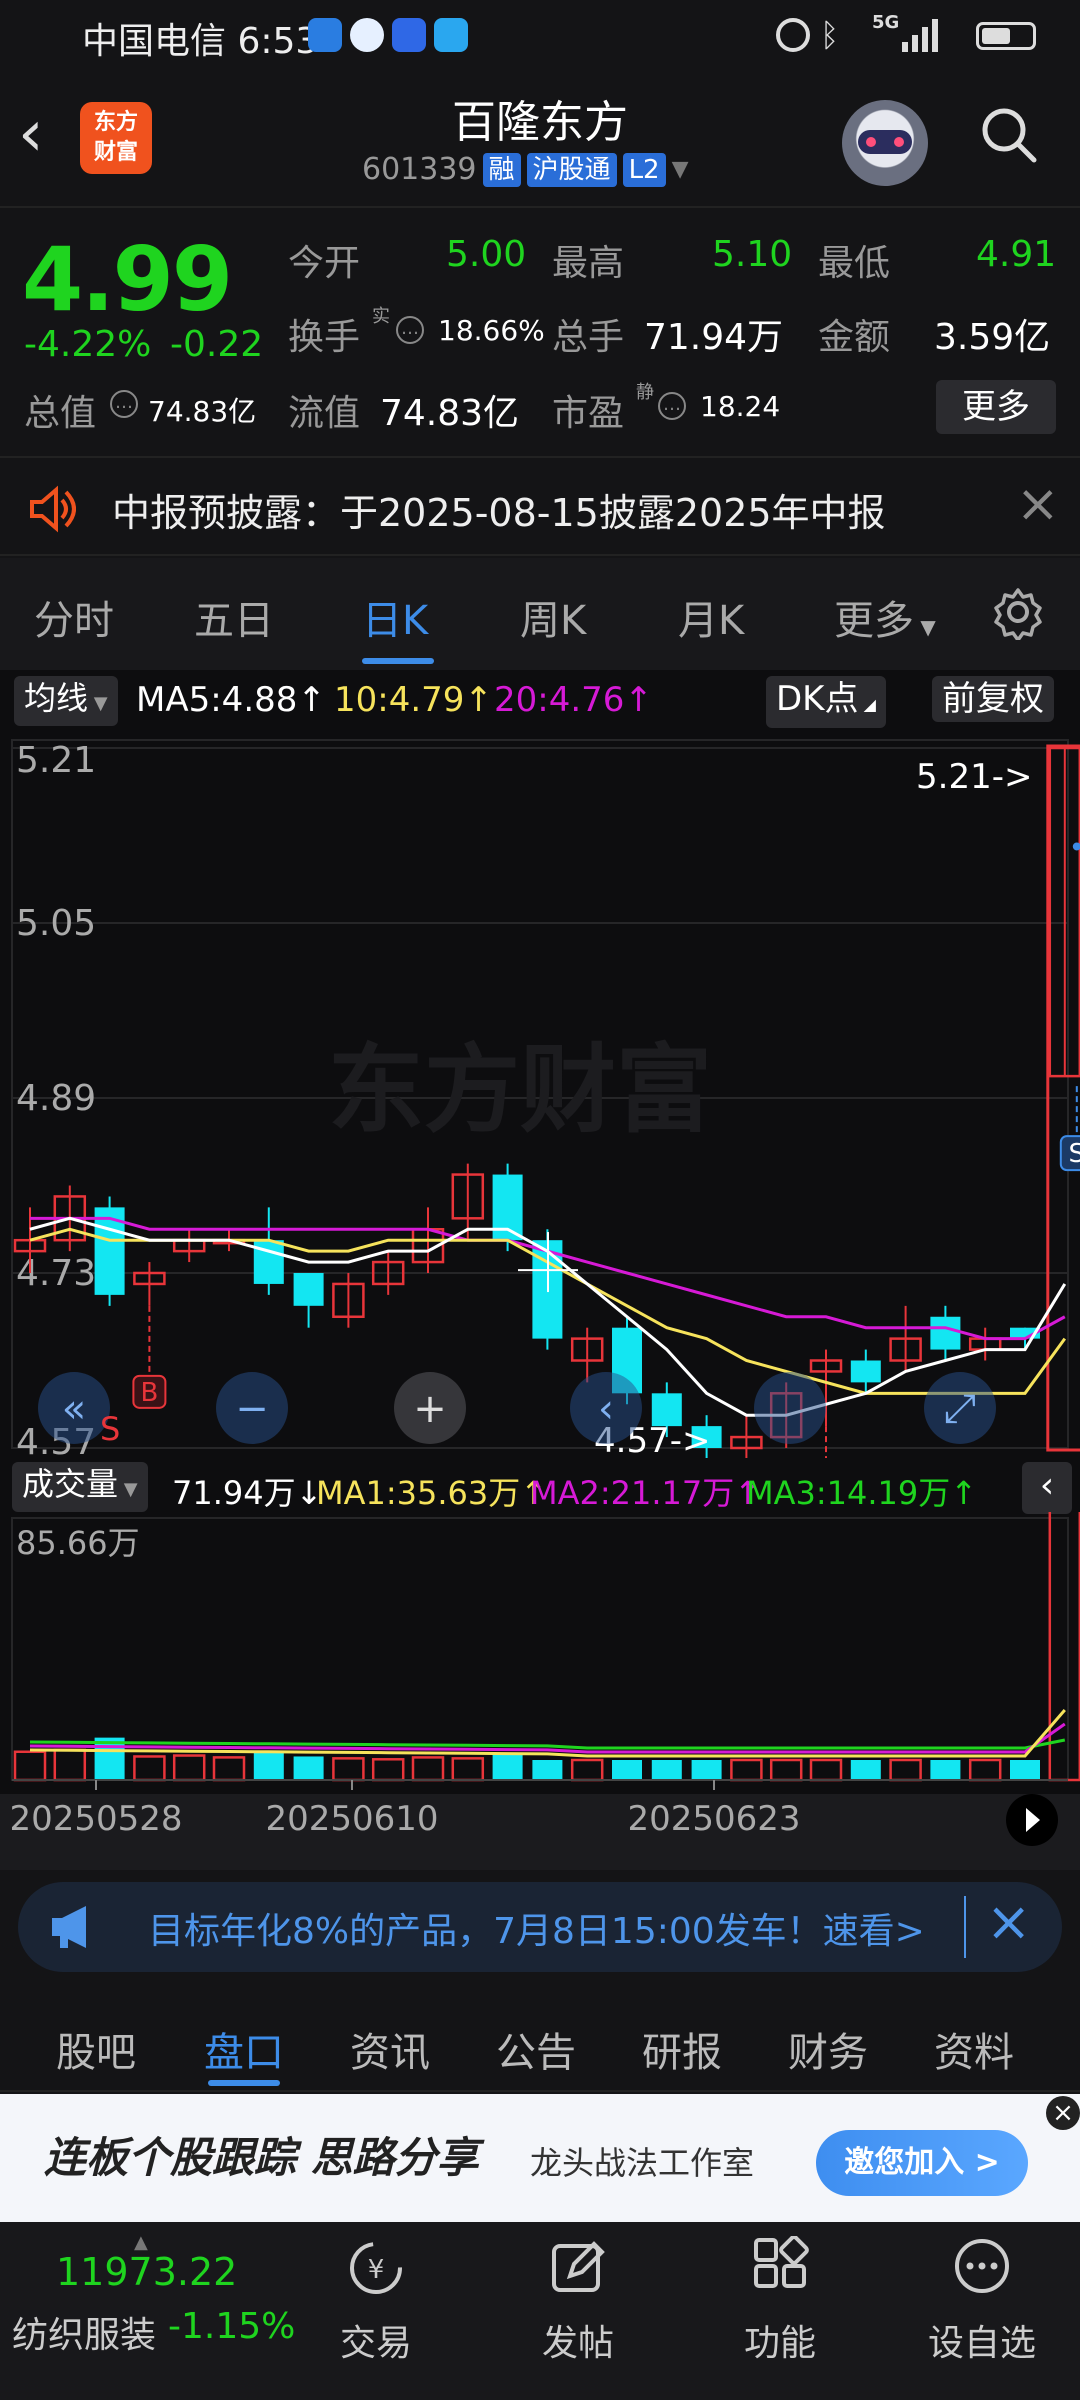 Image resolution: width=1080 pixels, height=2400 pixels. I want to click on stock-code-bar: 601339 融 沪股通 L2 ▼, so click(525, 169).